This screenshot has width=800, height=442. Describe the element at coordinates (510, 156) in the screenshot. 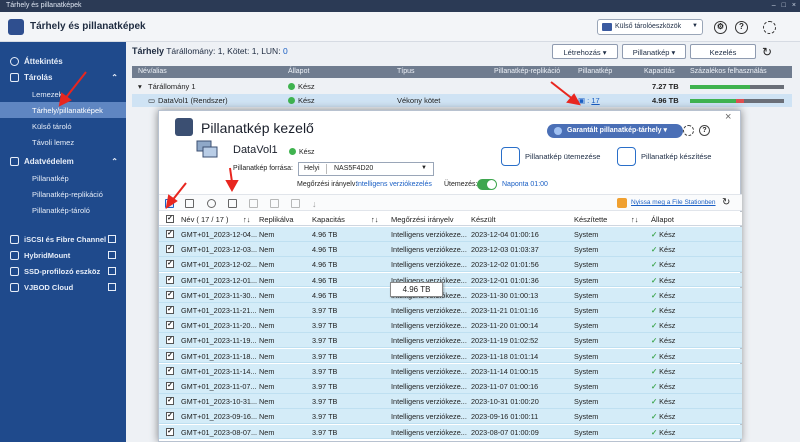

I see `calendar-icon` at that location.